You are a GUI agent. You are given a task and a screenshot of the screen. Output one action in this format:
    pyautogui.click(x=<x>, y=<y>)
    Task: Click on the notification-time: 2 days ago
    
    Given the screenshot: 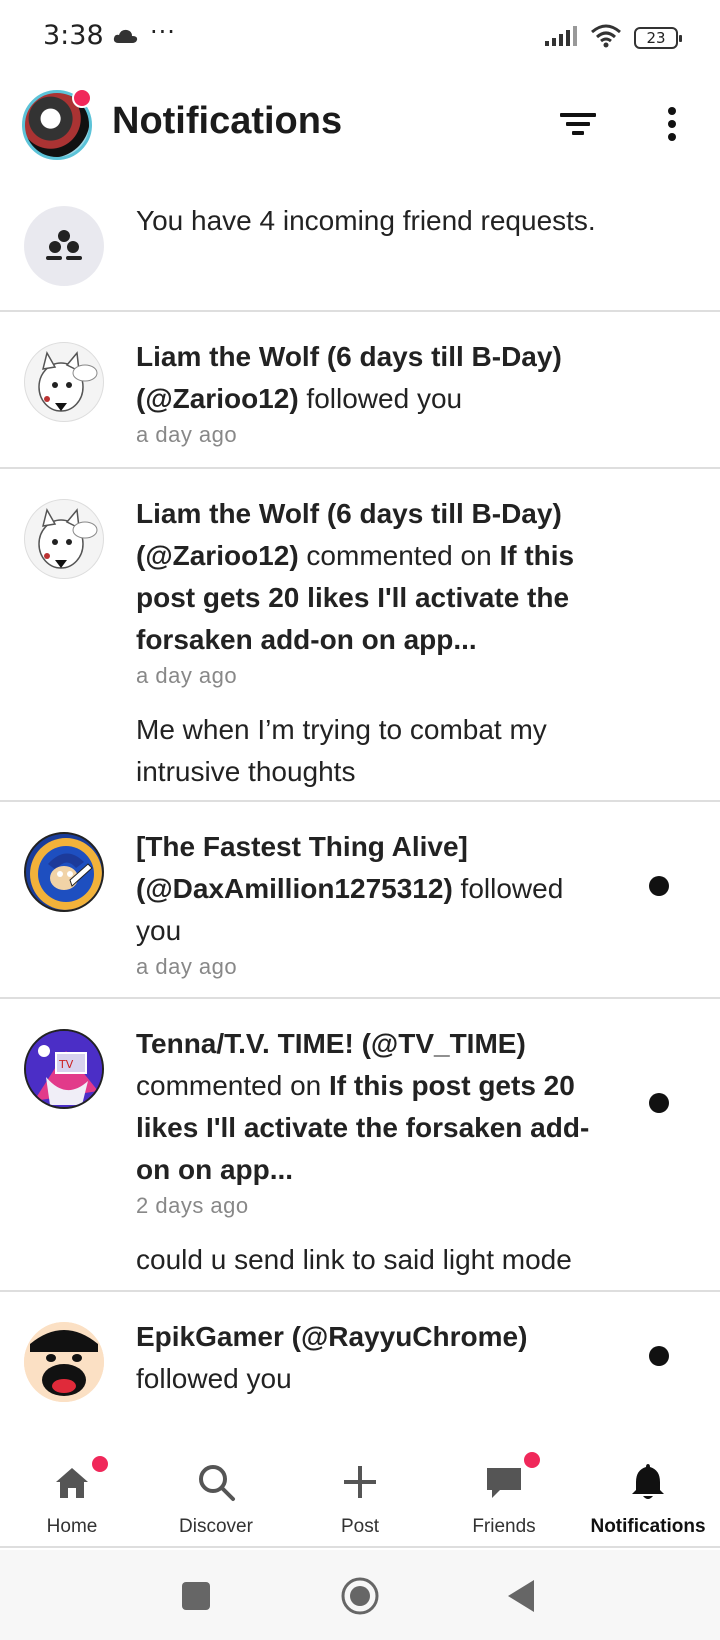 What is the action you would take?
    pyautogui.click(x=192, y=1205)
    